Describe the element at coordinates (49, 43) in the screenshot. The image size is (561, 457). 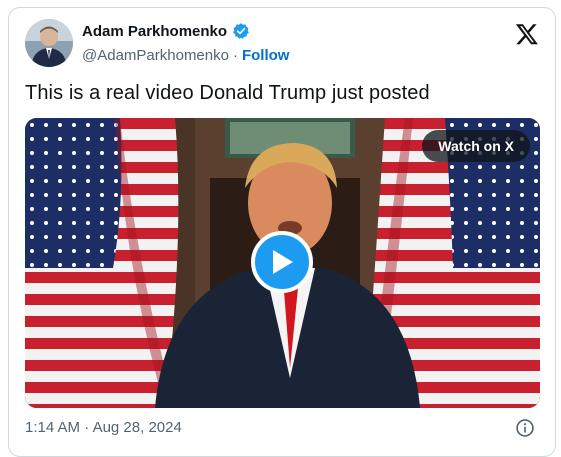
I see `avatar` at that location.